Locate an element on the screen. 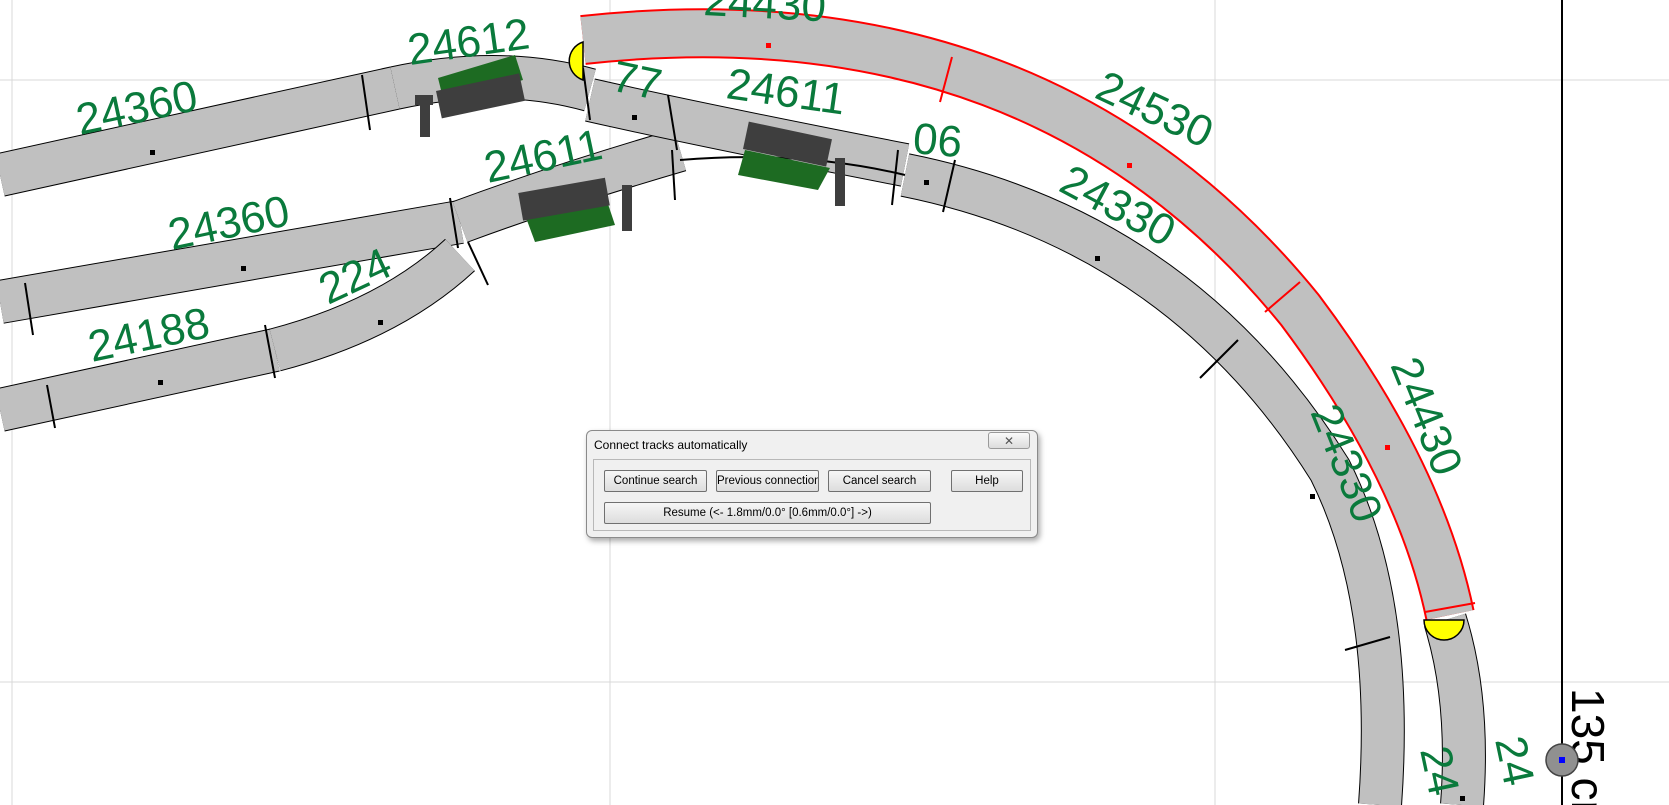 Image resolution: width=1669 pixels, height=805 pixels. resume-button: Resume (<- 1.8mm/0.0° [0.6mm/0.0°] ->) is located at coordinates (767, 513).